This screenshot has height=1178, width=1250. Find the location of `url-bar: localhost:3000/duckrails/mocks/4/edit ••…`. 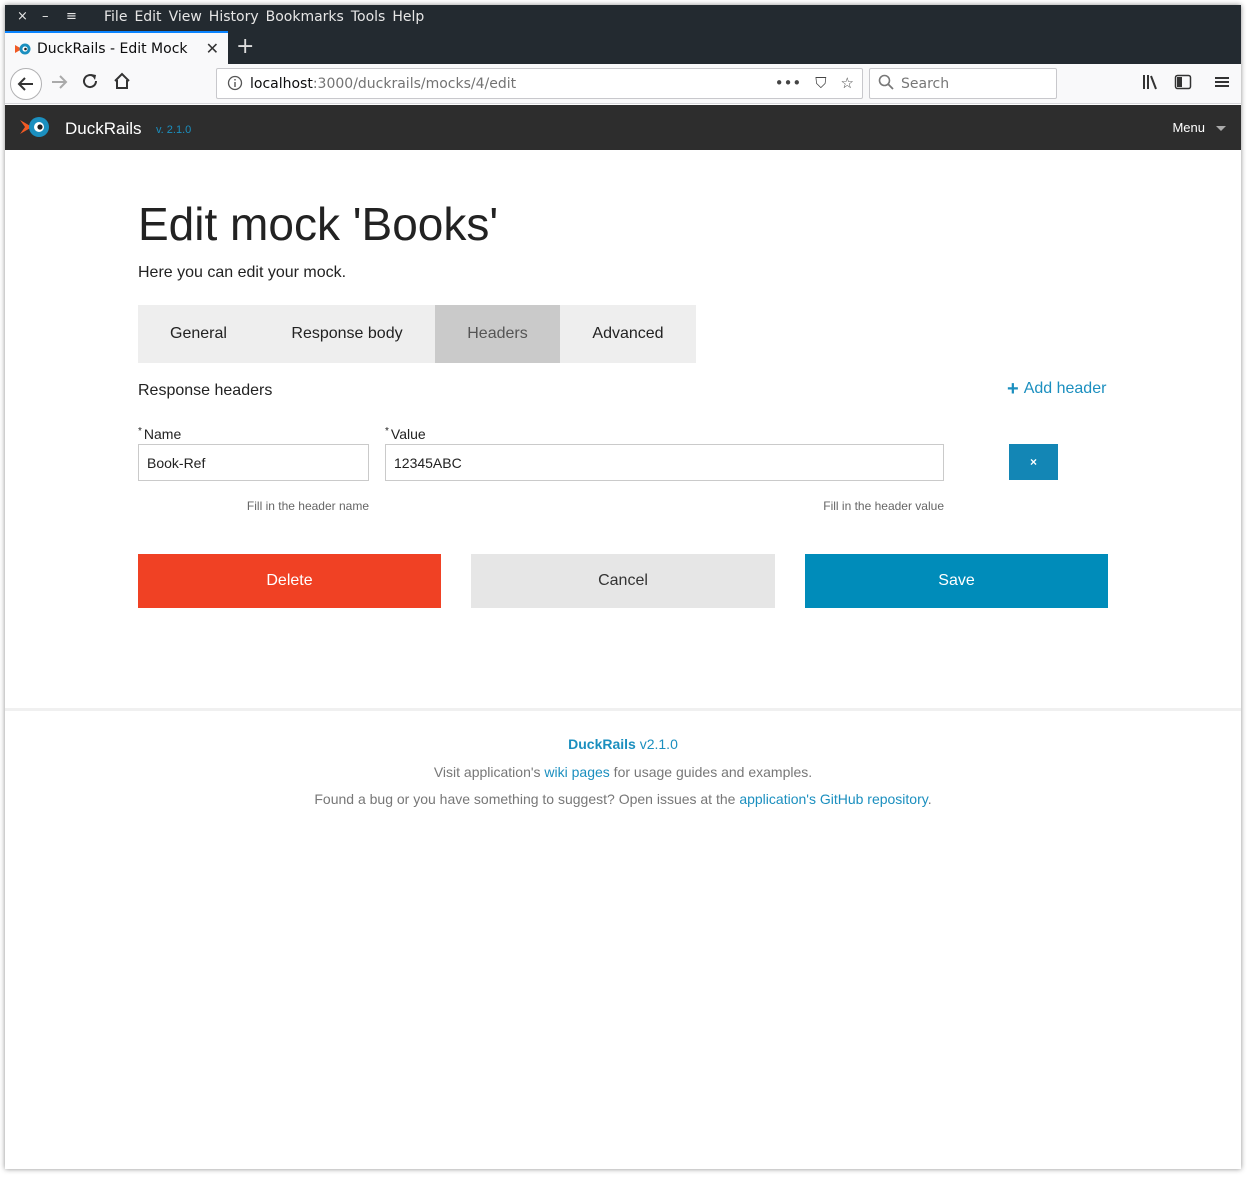

url-bar: localhost:3000/duckrails/mocks/4/edit ••… is located at coordinates (539, 83).